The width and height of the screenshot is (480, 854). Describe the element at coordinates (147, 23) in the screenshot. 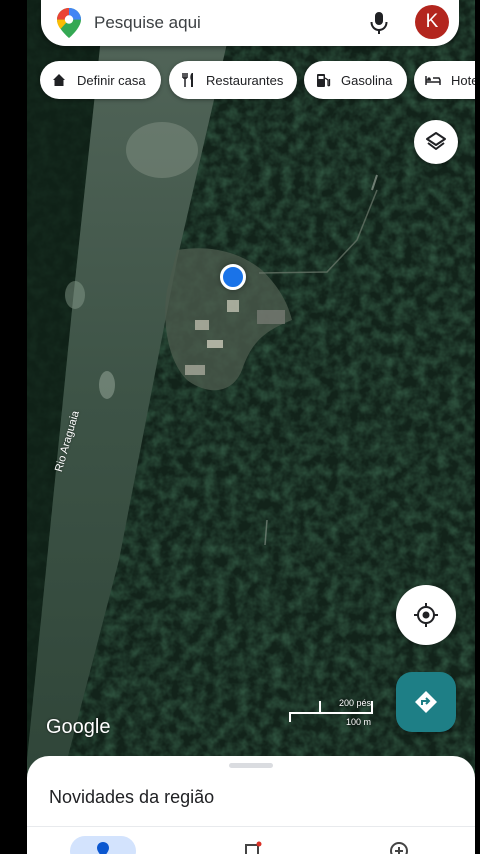

I see `search-input: Pesquise aqui` at that location.